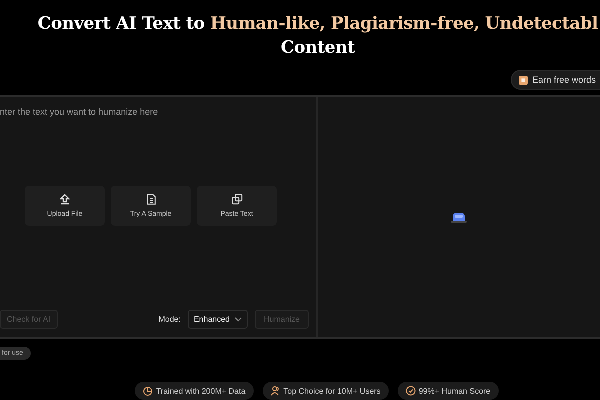  I want to click on check-circle-icon, so click(411, 391).